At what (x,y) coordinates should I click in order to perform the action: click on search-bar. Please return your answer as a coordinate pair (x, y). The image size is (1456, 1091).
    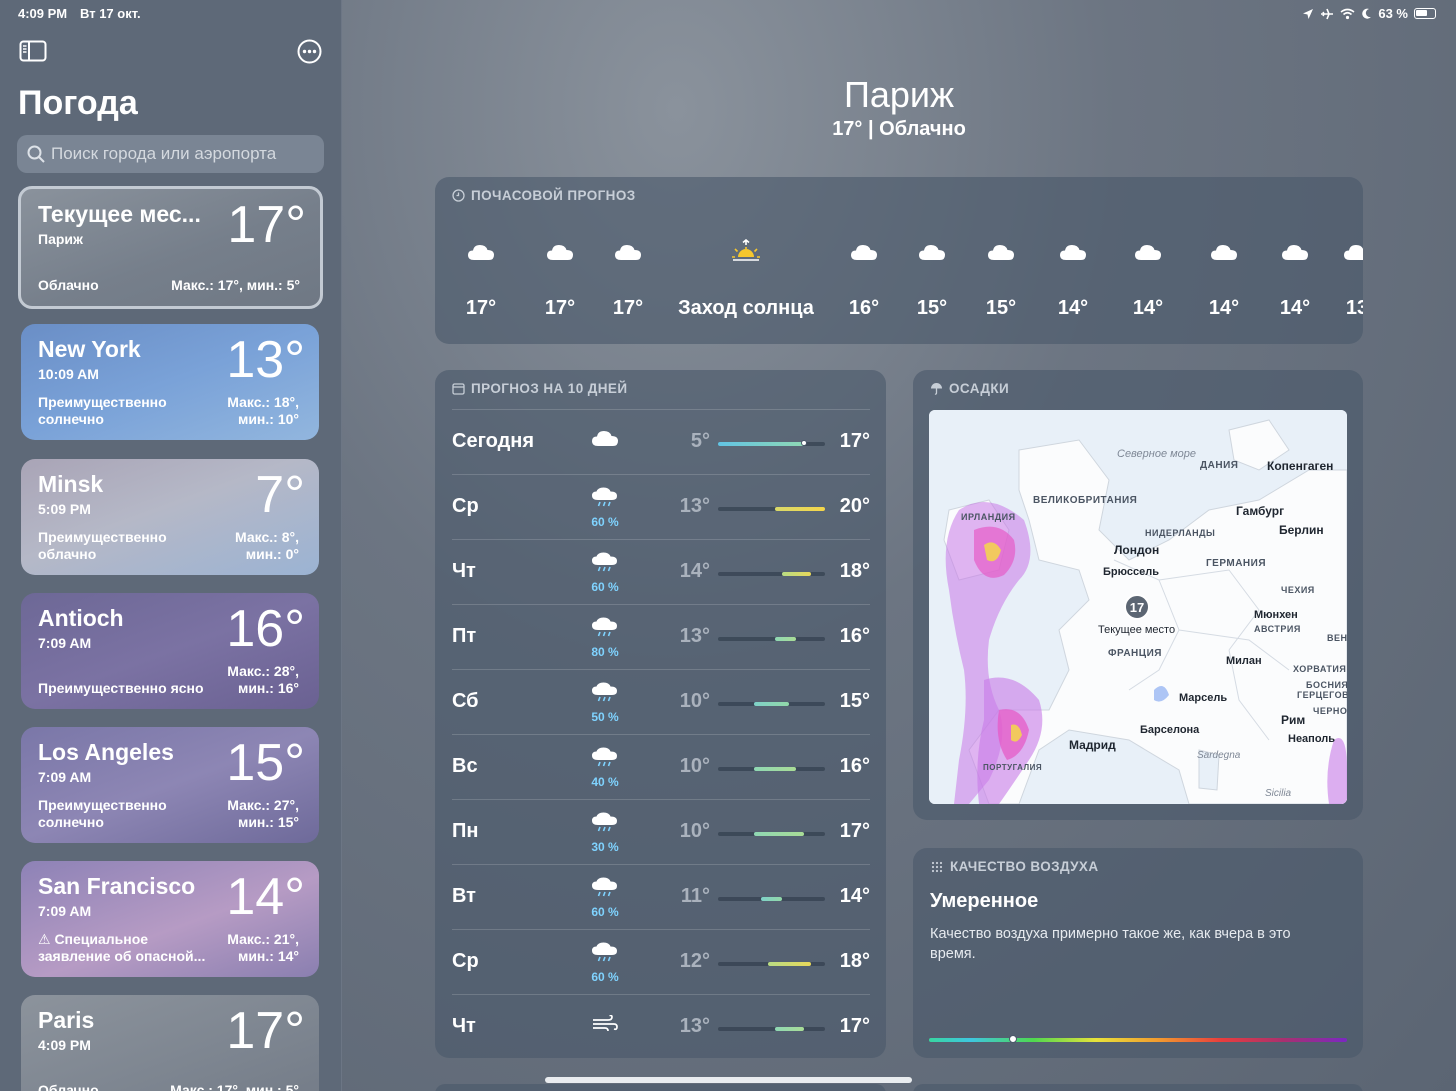
    Looking at the image, I should click on (170, 154).